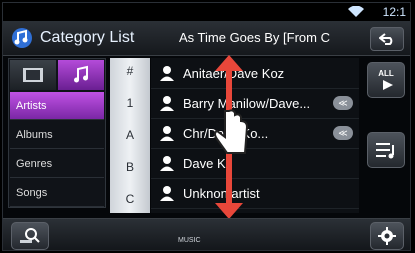 The width and height of the screenshot is (415, 253). I want to click on index-1: 1, so click(130, 103).